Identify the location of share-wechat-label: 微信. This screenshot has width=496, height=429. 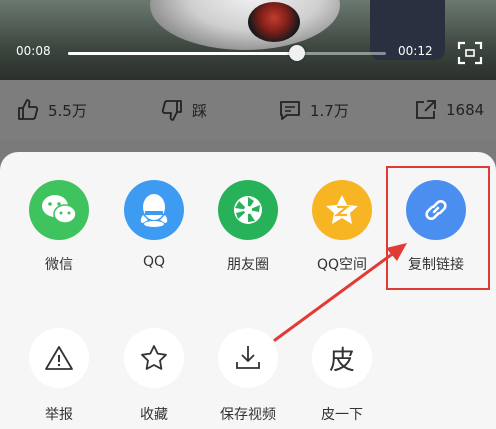
(59, 265).